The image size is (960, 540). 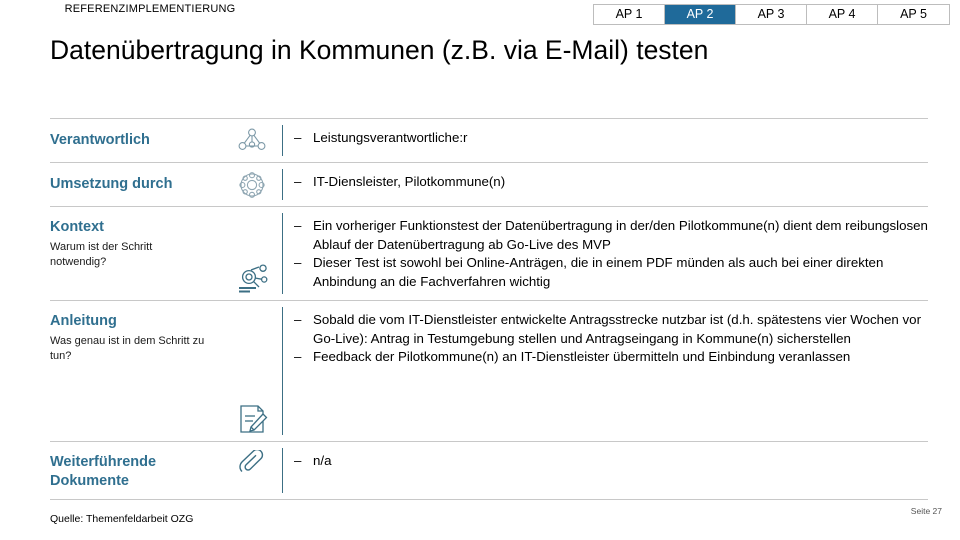 I want to click on list-item: – IT-Diensleister, Pilotkommune(n), so click(x=609, y=182).